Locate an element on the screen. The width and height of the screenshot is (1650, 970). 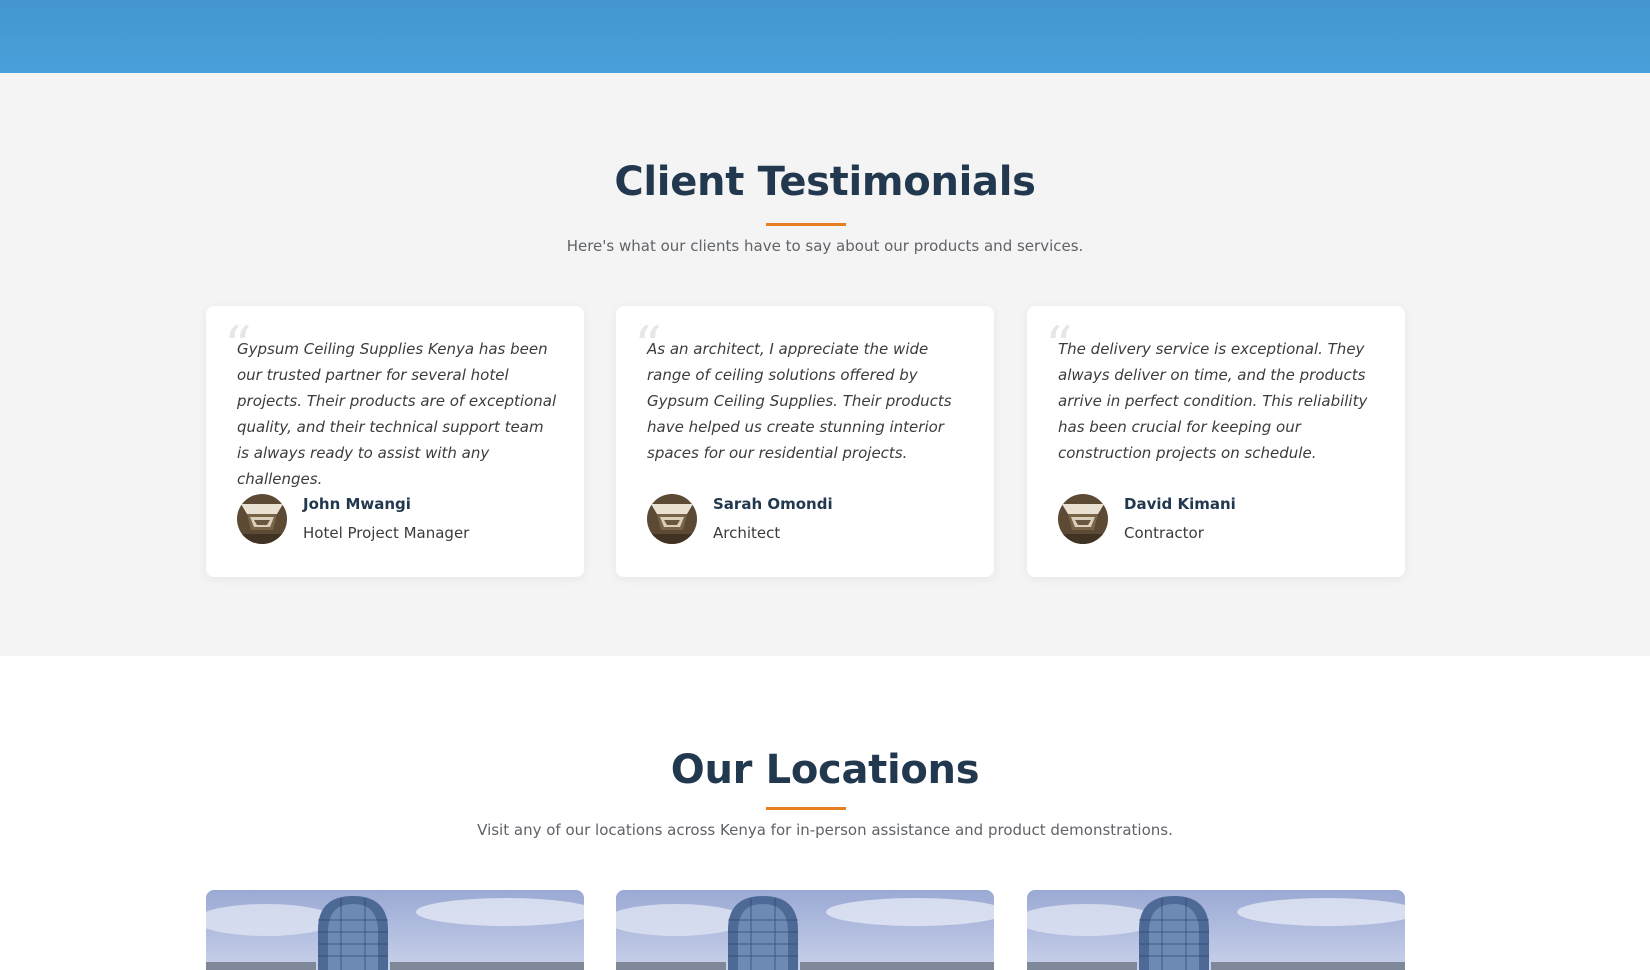
author-name: David Kimani is located at coordinates (1180, 504).